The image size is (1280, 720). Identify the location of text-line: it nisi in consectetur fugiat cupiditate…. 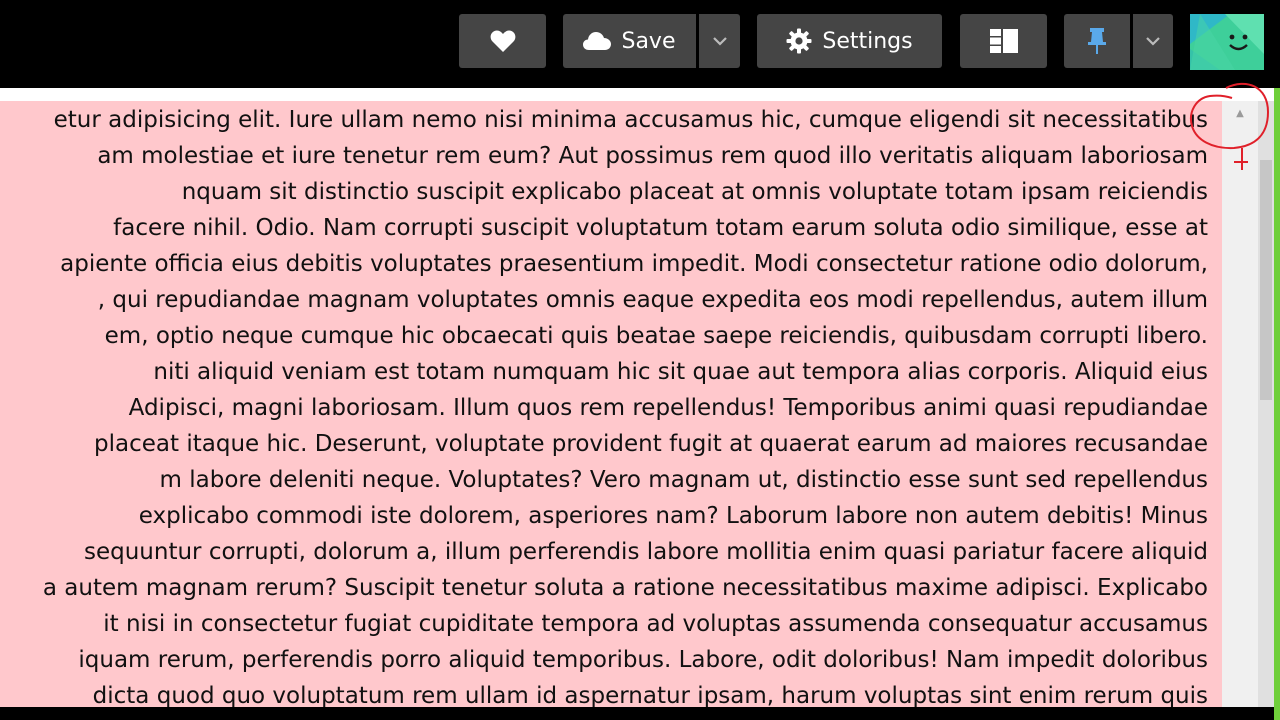
(655, 624).